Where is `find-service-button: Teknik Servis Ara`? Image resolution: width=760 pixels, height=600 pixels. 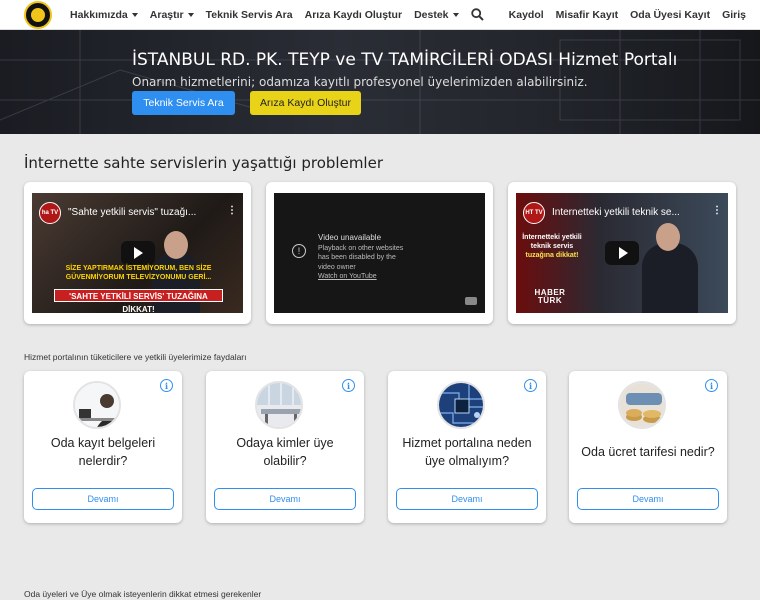 find-service-button: Teknik Servis Ara is located at coordinates (183, 103).